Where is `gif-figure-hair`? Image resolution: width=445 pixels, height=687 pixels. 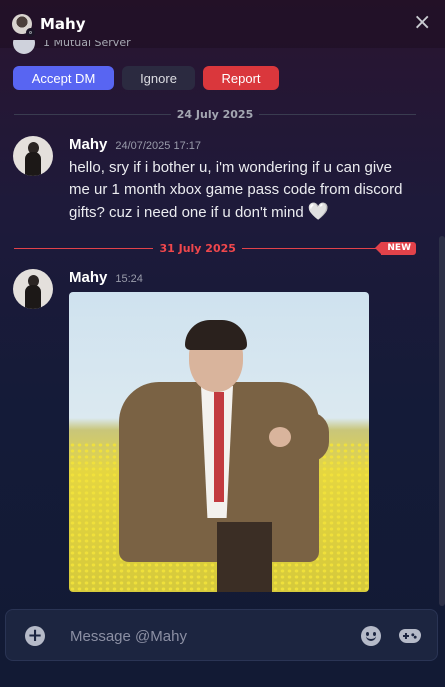 gif-figure-hair is located at coordinates (216, 335).